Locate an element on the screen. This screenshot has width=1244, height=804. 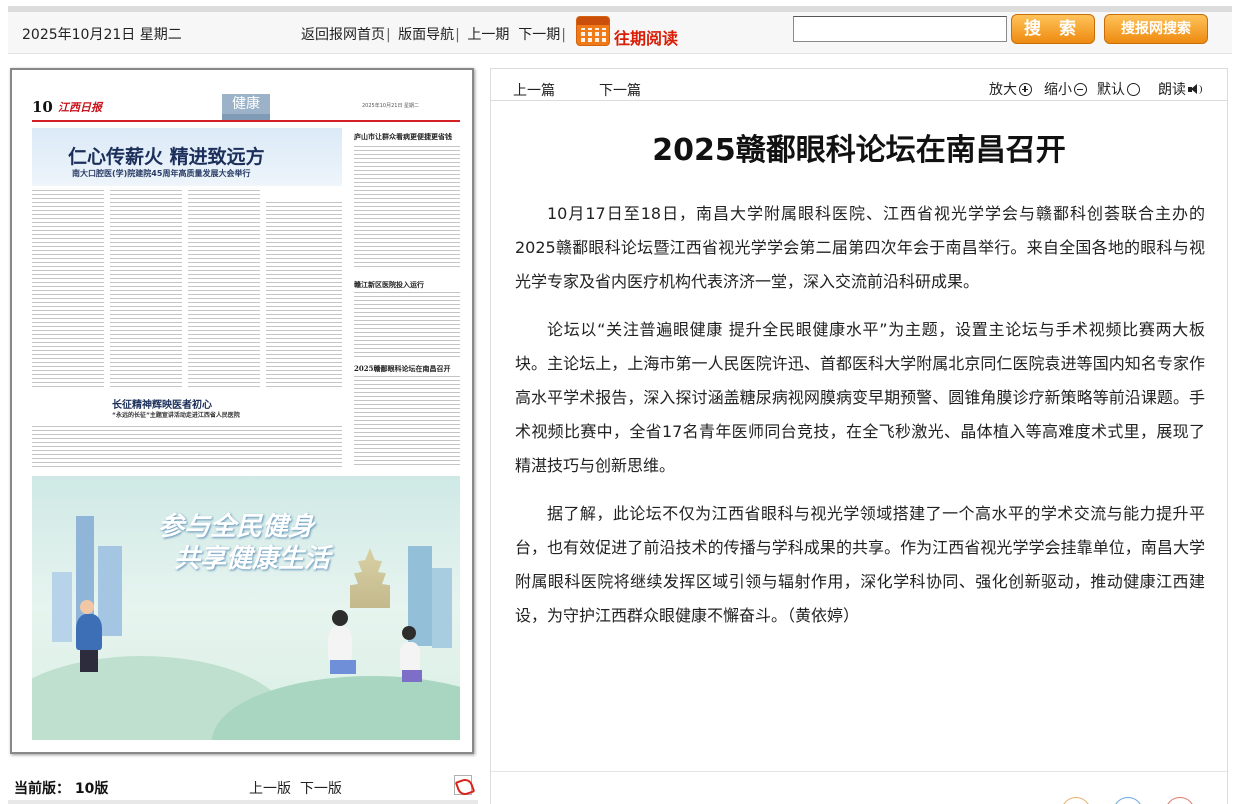
circle-icon is located at coordinates (1133, 89).